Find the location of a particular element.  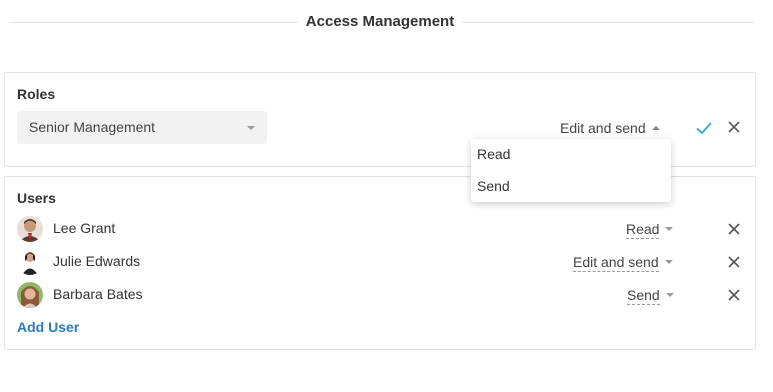

user-name: Lee Grant is located at coordinates (84, 228).